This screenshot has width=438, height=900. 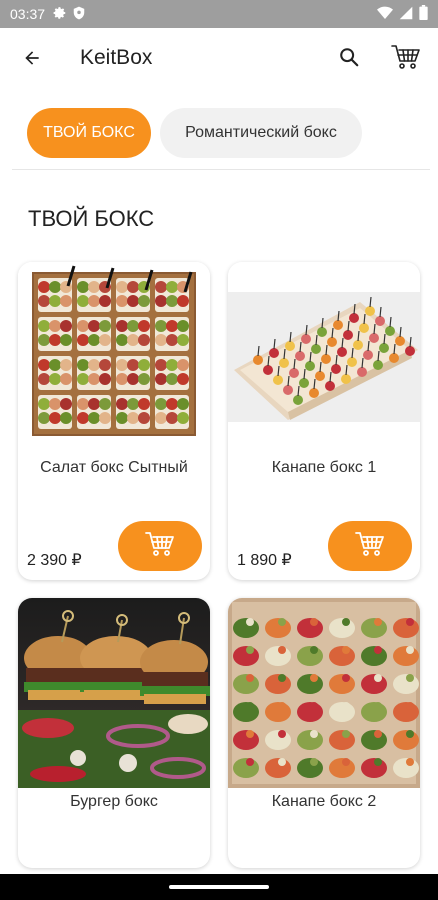 I want to click on wifi-icon, so click(x=385, y=14).